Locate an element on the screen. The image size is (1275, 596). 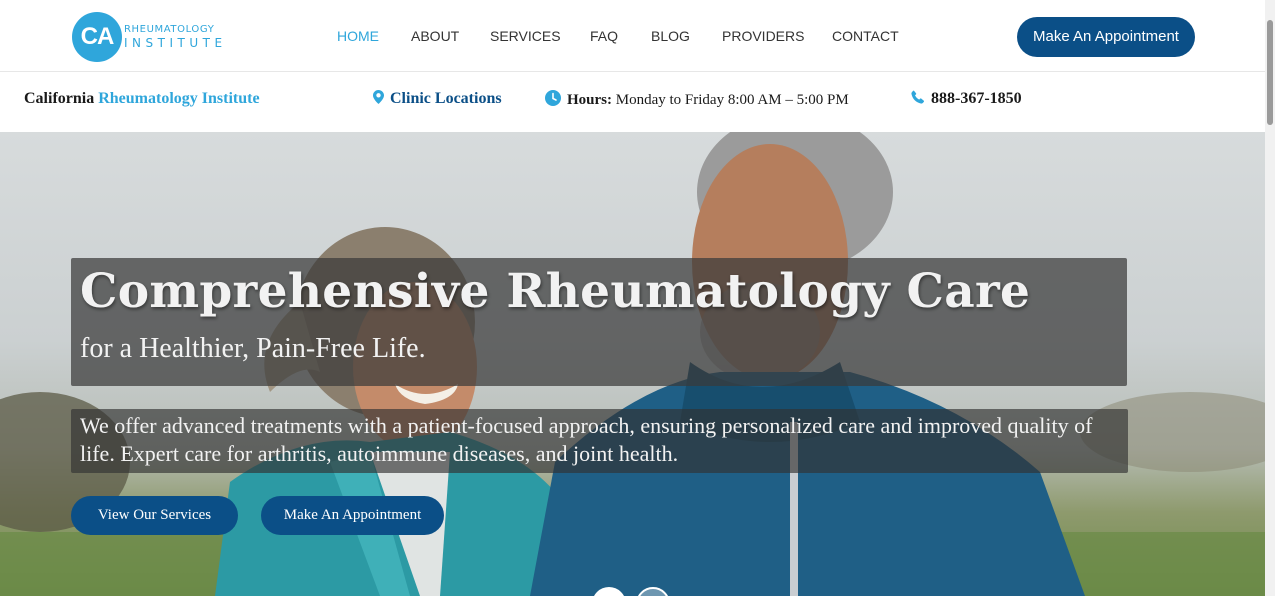
nav-about: ABOUT is located at coordinates (435, 36).